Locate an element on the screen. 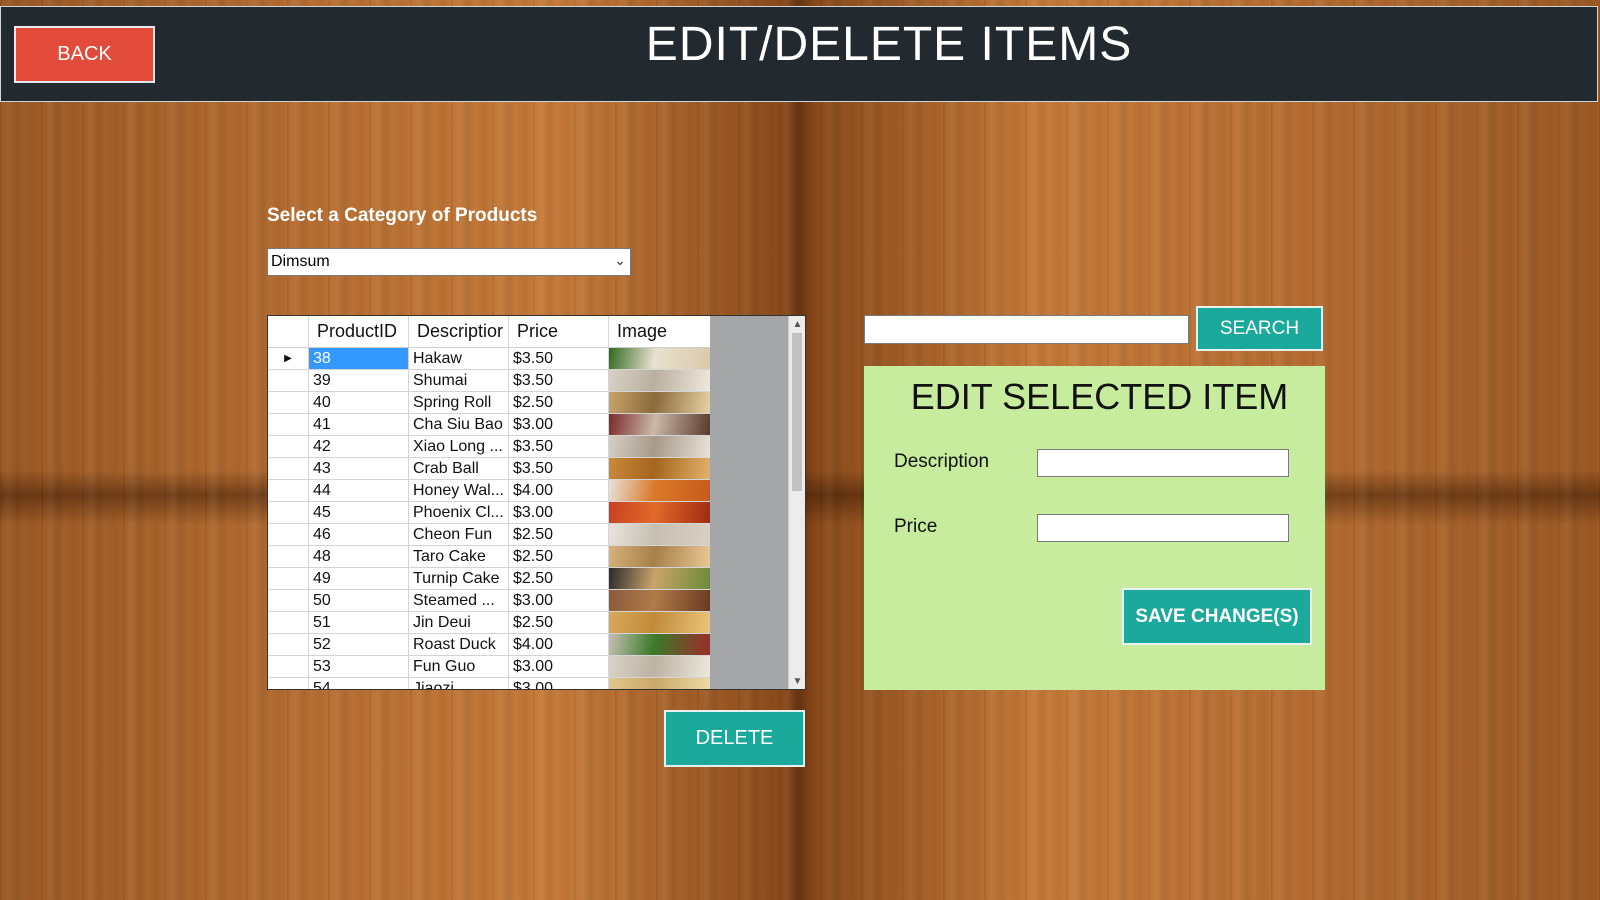 This screenshot has height=900, width=1600. table-row: 50 Steamed ... $3.00 is located at coordinates (489, 601).